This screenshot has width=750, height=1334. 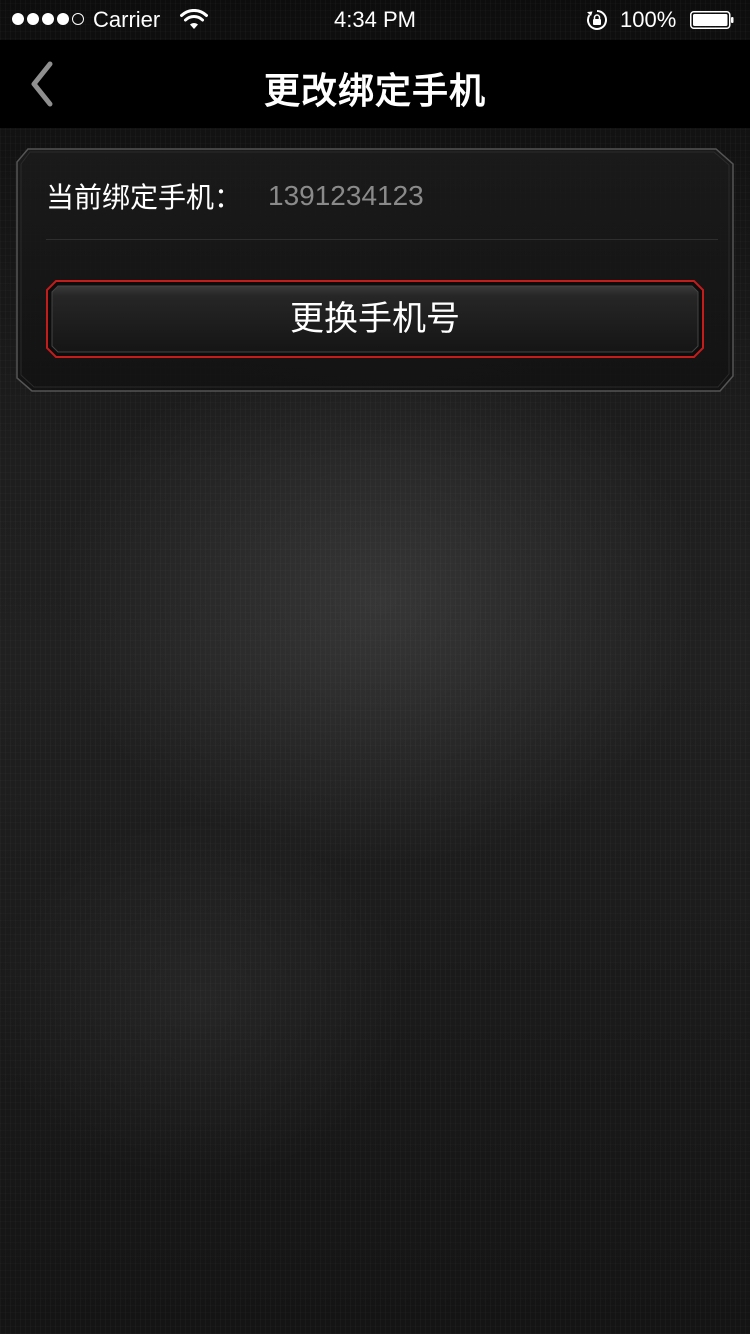 I want to click on battery-icon, so click(x=712, y=20).